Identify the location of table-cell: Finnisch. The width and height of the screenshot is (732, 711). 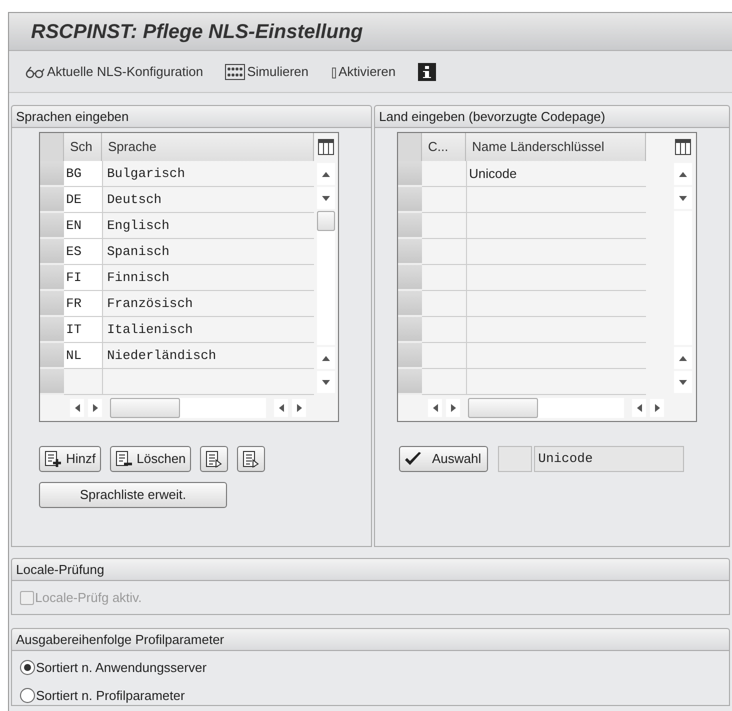
(208, 278).